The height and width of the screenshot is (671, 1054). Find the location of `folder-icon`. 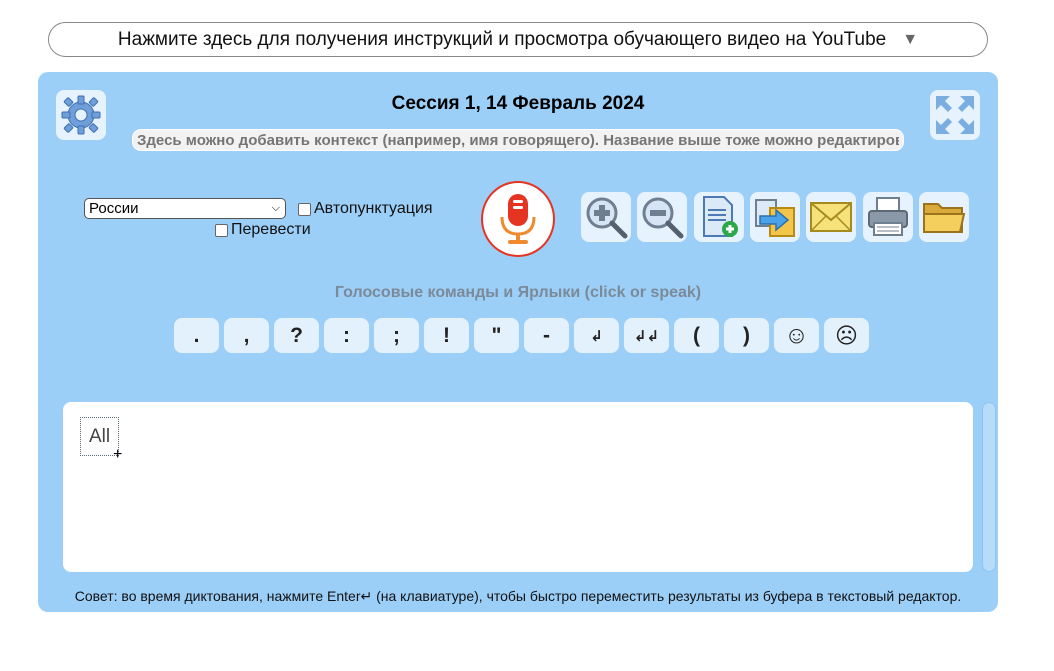

folder-icon is located at coordinates (944, 218).